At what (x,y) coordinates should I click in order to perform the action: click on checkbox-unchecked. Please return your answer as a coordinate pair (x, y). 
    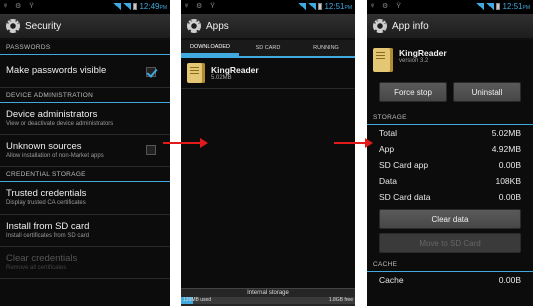
    Looking at the image, I should click on (151, 150).